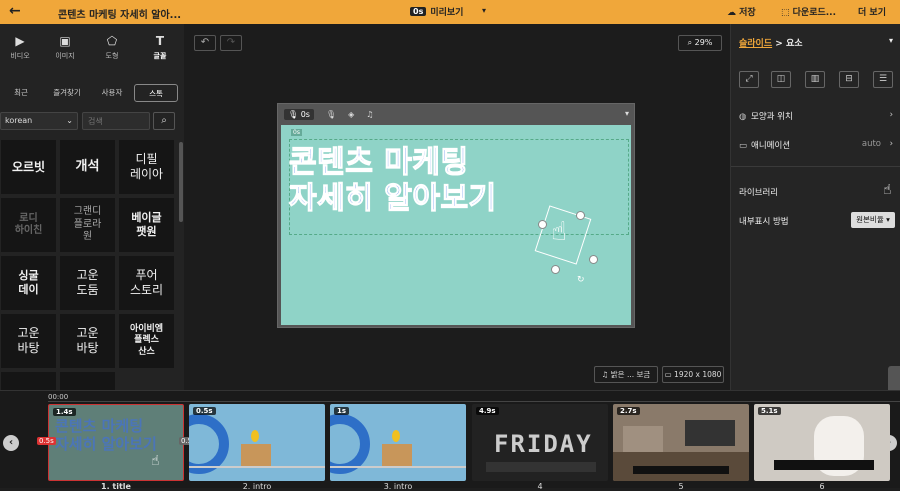 The image size is (900, 491). Describe the element at coordinates (700, 43) in the screenshot. I see `zoom-control: ⌕ 29%` at that location.